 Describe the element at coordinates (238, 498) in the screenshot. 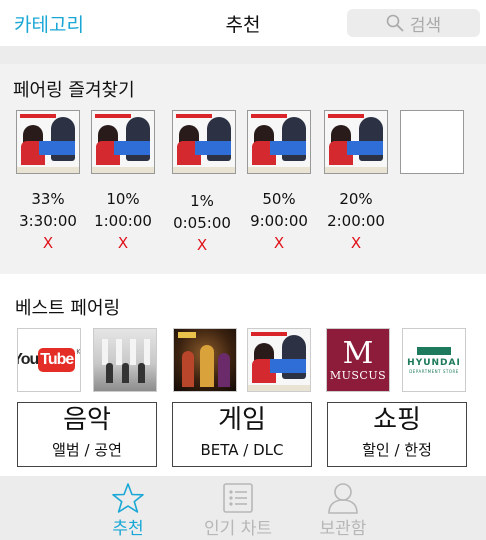

I see `list-icon` at that location.